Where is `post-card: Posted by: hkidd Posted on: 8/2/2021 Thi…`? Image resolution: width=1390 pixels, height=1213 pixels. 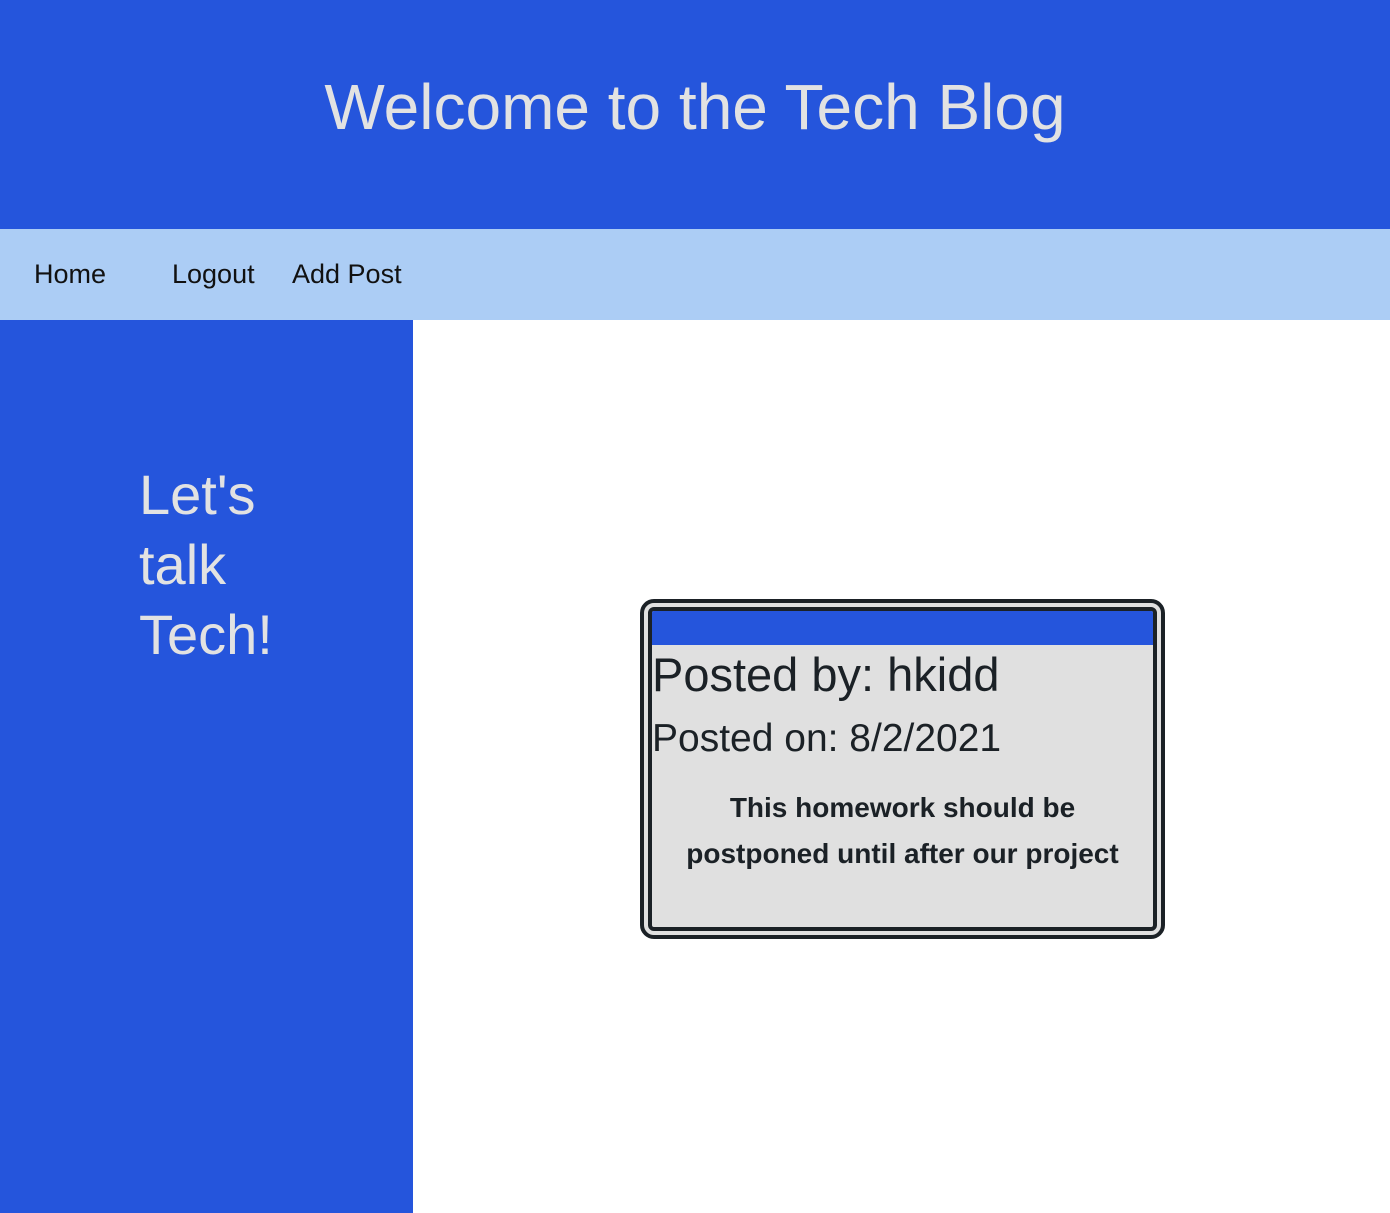 post-card: Posted by: hkidd Posted on: 8/2/2021 Thi… is located at coordinates (902, 769).